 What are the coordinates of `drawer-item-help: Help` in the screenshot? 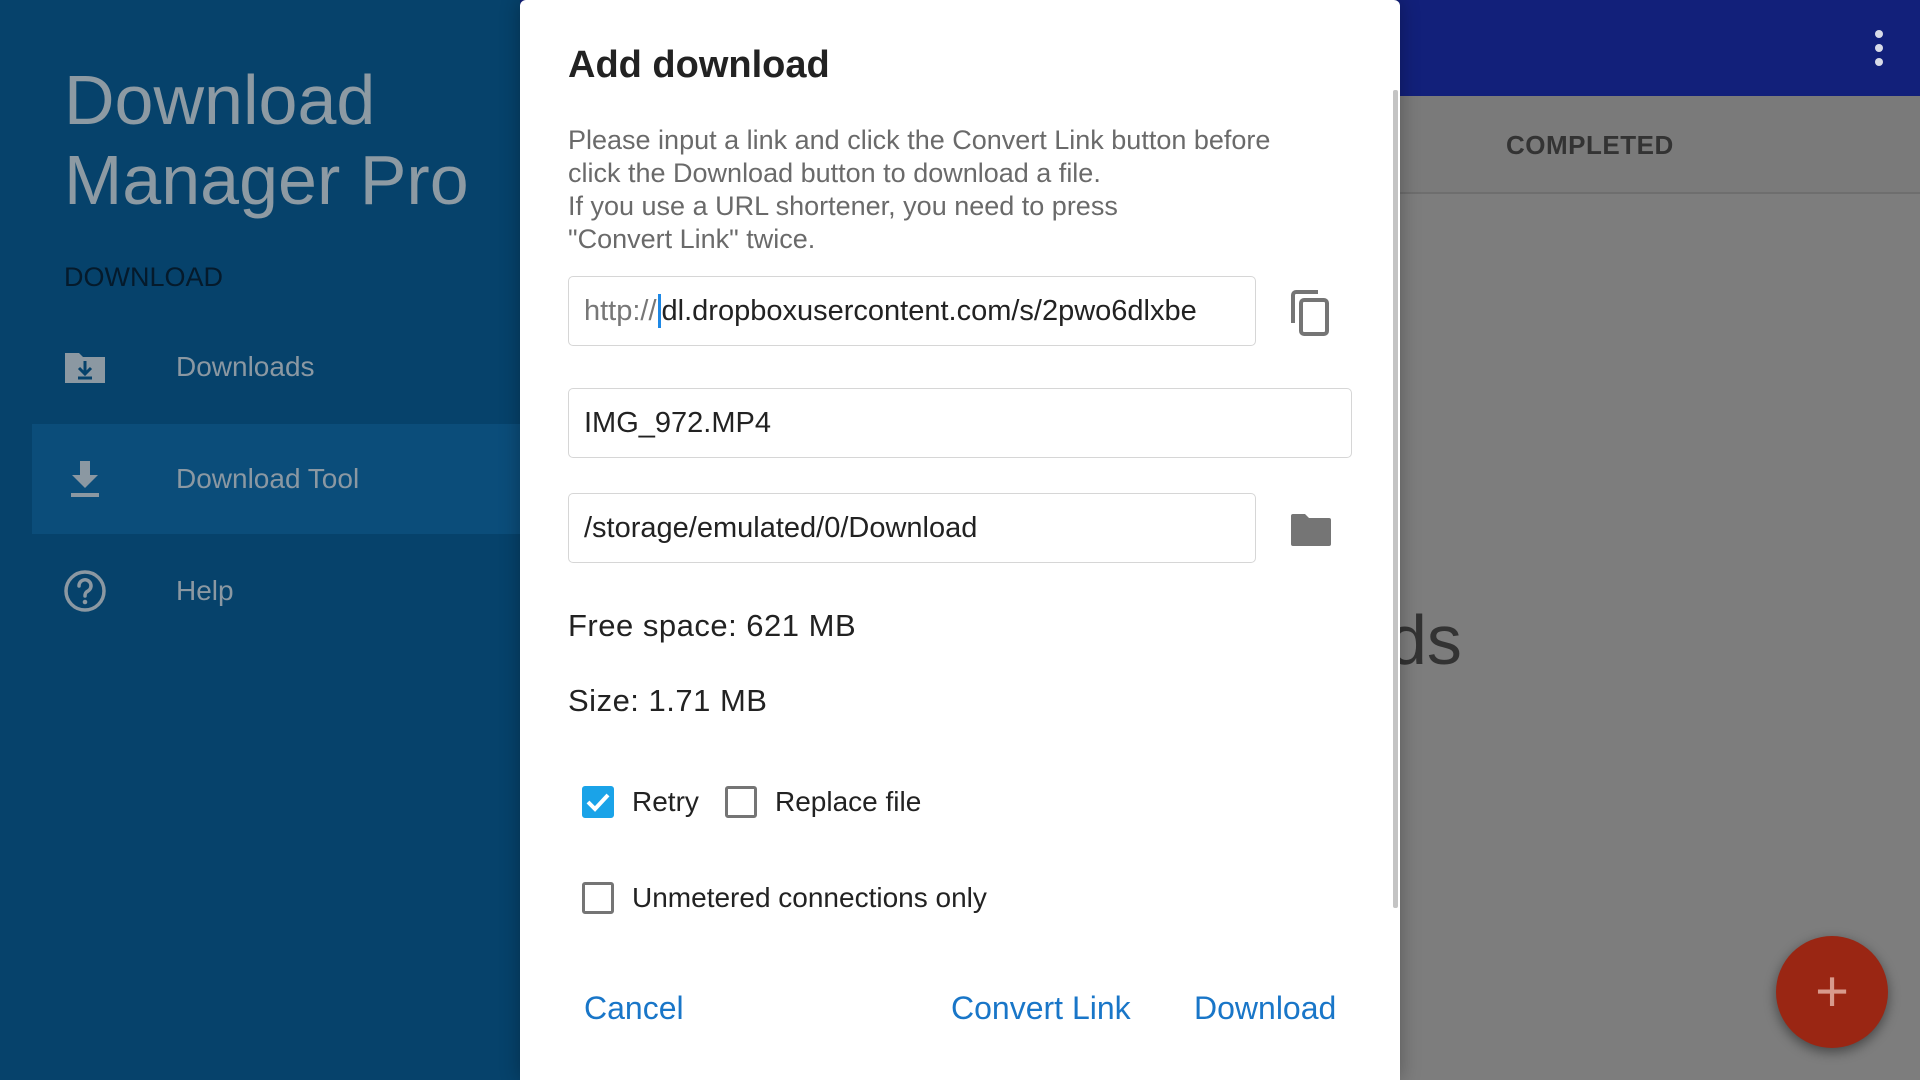 It's located at (276, 591).